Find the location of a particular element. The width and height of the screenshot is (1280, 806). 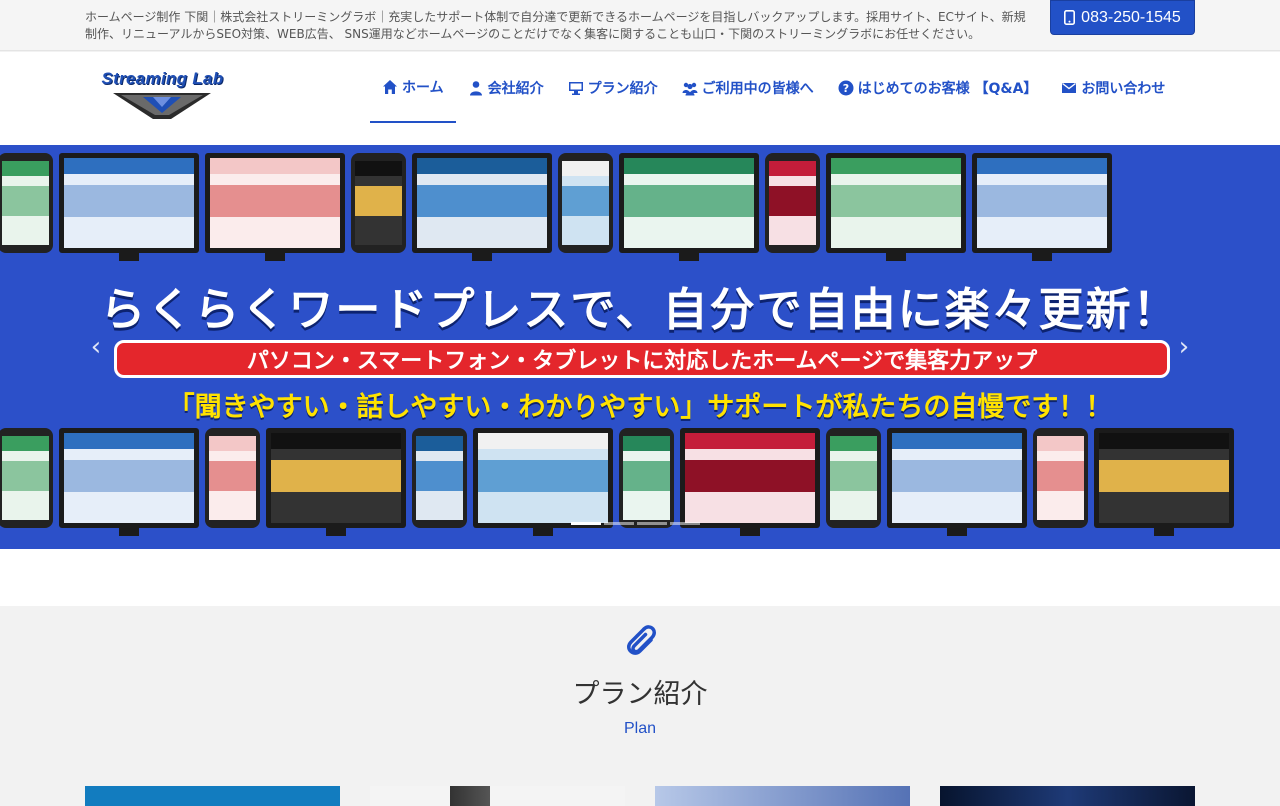

hero-ribbon-text: パソコン・スマートフォン・タブレットに対応したホームページで集客力アップ is located at coordinates (642, 361).